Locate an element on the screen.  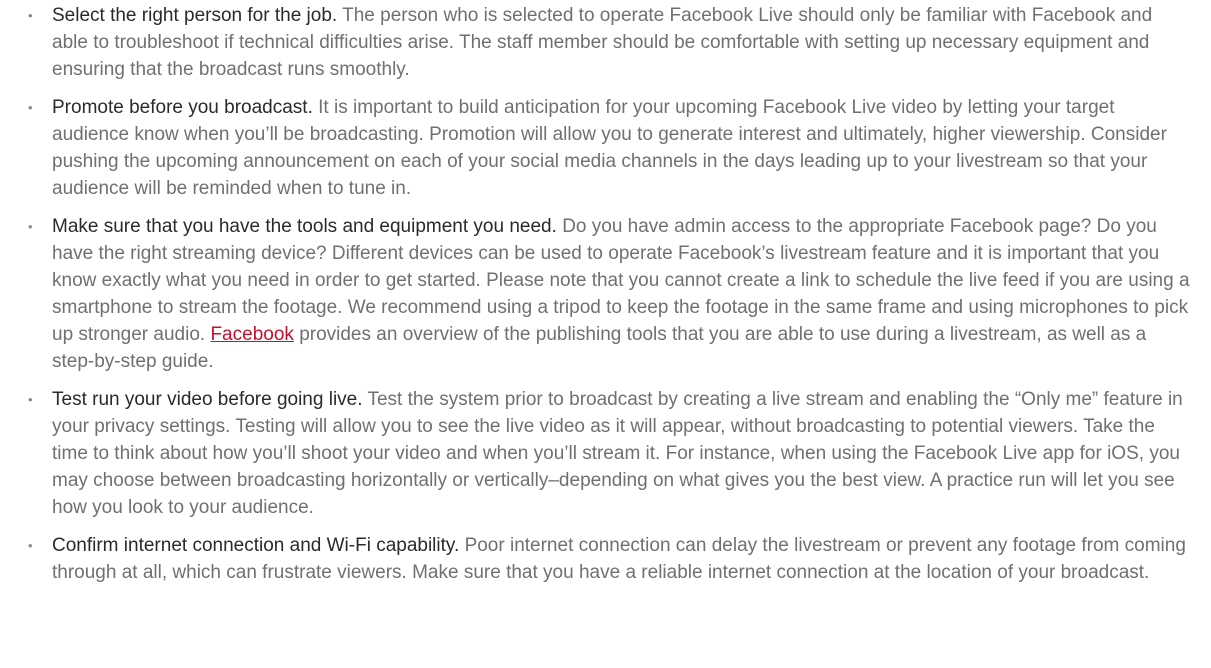
tip-lead: Promote before you broadcast. is located at coordinates (182, 107).